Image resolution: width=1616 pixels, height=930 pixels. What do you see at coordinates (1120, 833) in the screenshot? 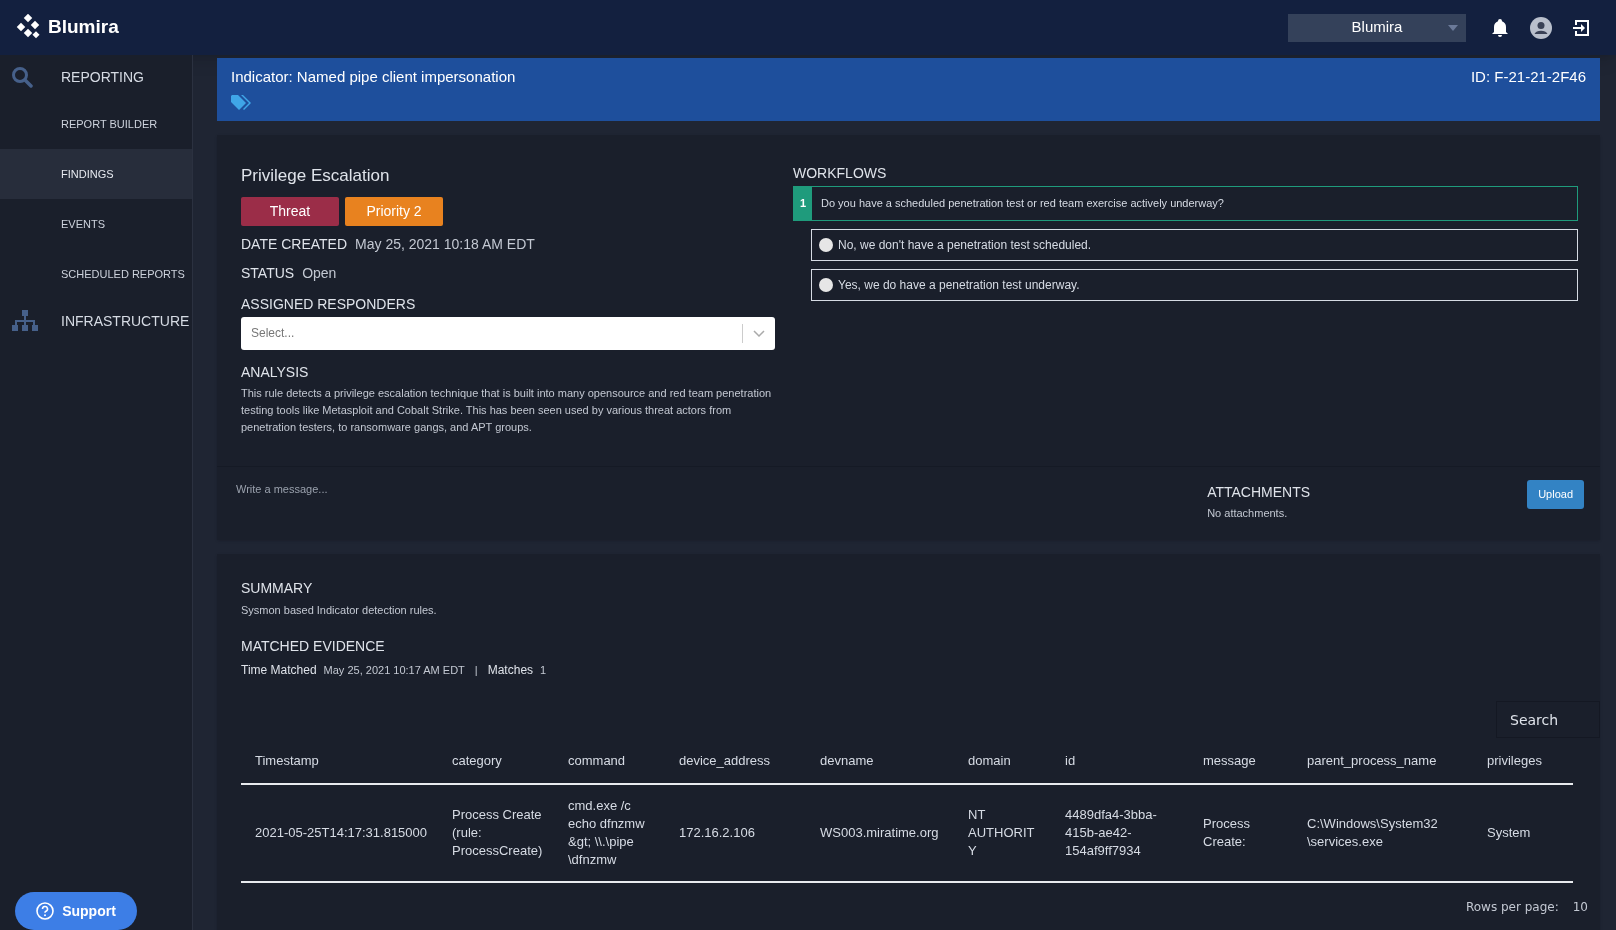
I see `table-cell: 4489dfa4-3bba-415b-ae42-154af9ff7934` at bounding box center [1120, 833].